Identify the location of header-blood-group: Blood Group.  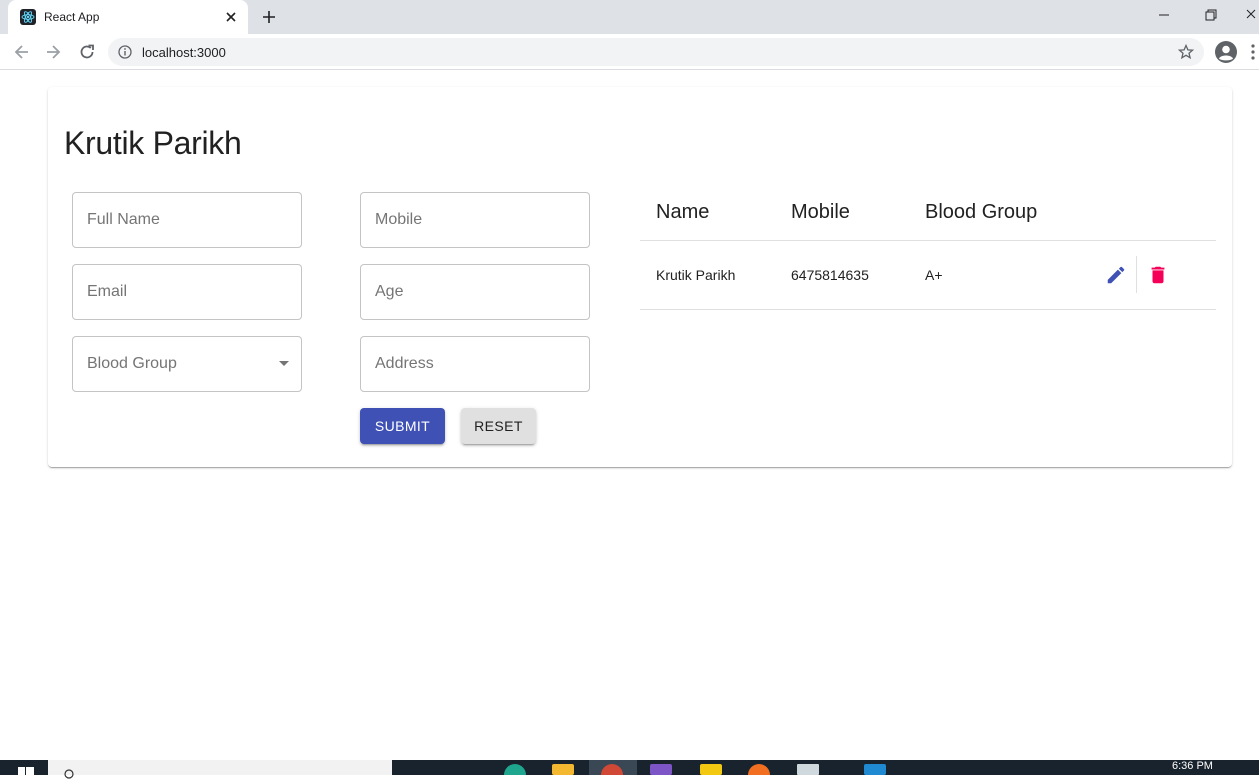
(981, 212).